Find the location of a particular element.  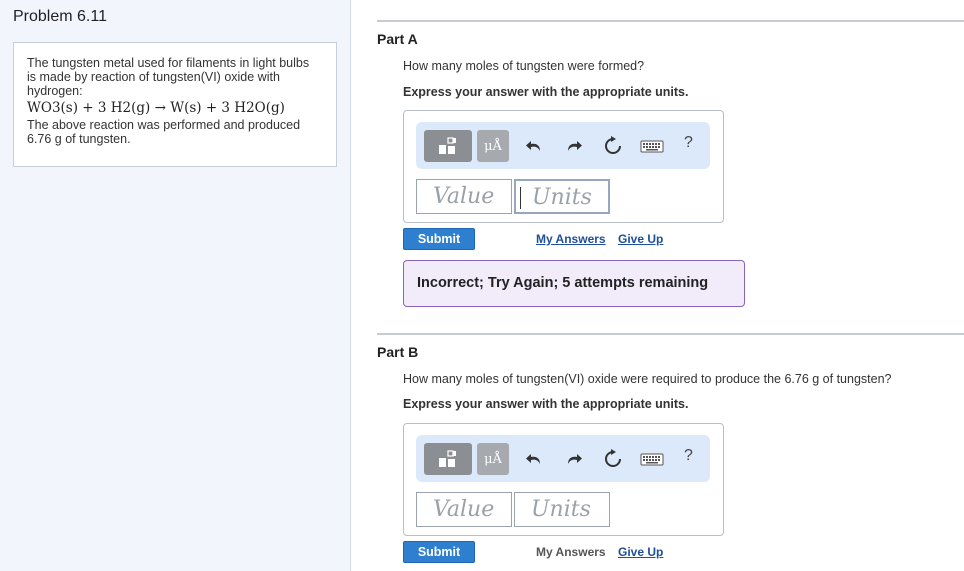

problem-outro-line: 6.76 g of tungsten. is located at coordinates (79, 139).